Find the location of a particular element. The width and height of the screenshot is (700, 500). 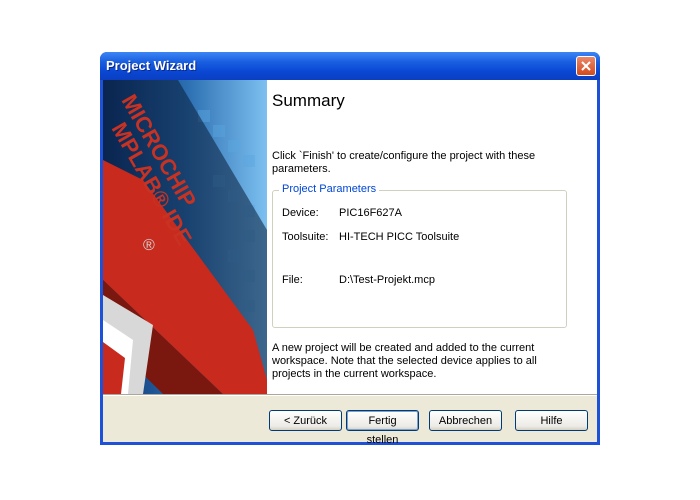

finish-button: Fertig stellen is located at coordinates (382, 428).